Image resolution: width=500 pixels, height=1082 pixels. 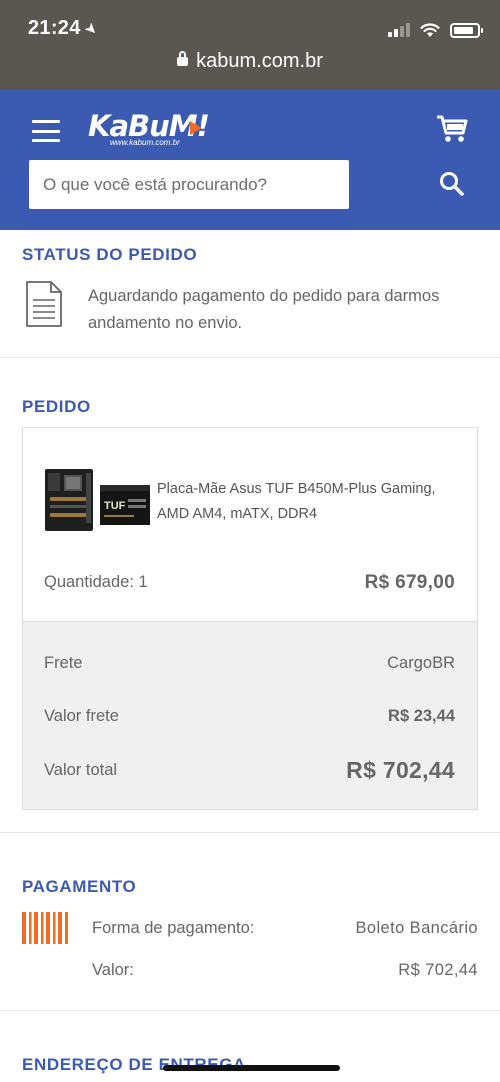 What do you see at coordinates (251, 1068) in the screenshot?
I see `home-indicator` at bounding box center [251, 1068].